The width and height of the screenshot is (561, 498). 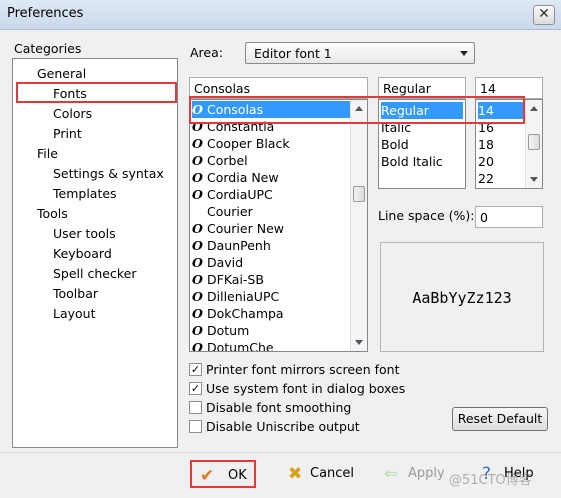 What do you see at coordinates (241, 143) in the screenshot?
I see `font-list-item: O Cooper Black` at bounding box center [241, 143].